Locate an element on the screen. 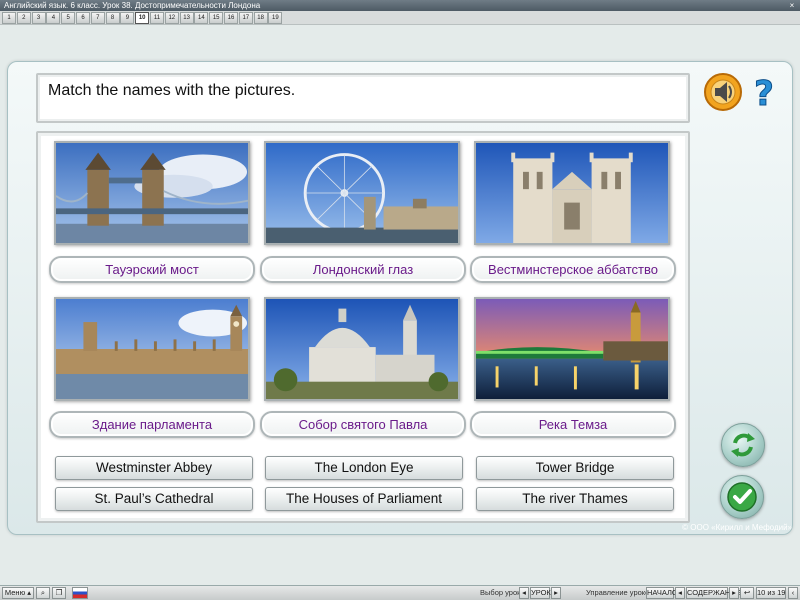 This screenshot has height=600, width=800. lesson-tab: 13 is located at coordinates (186, 18).